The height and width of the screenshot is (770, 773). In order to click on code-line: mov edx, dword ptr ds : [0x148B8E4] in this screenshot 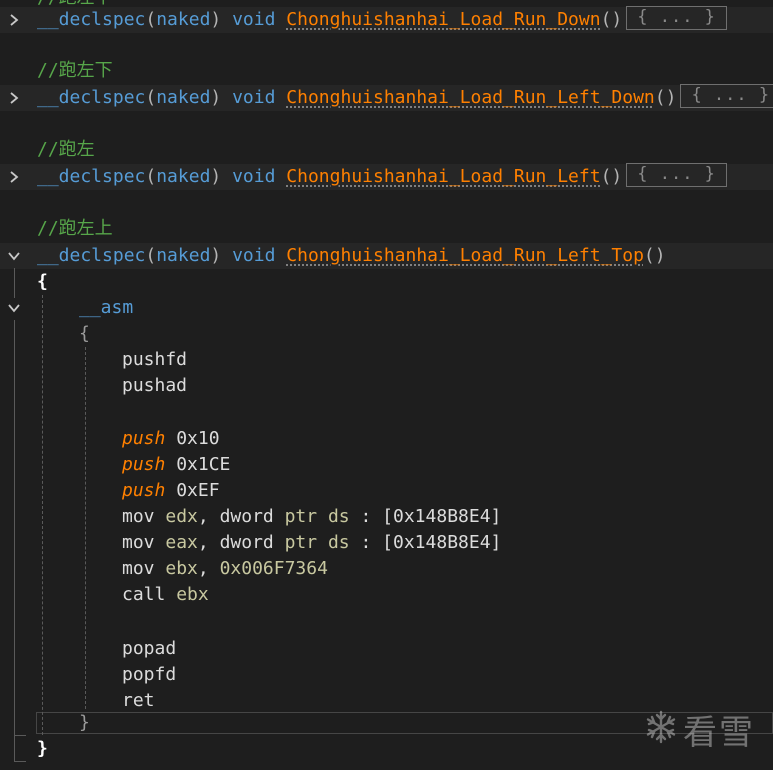, I will do `click(386, 517)`.